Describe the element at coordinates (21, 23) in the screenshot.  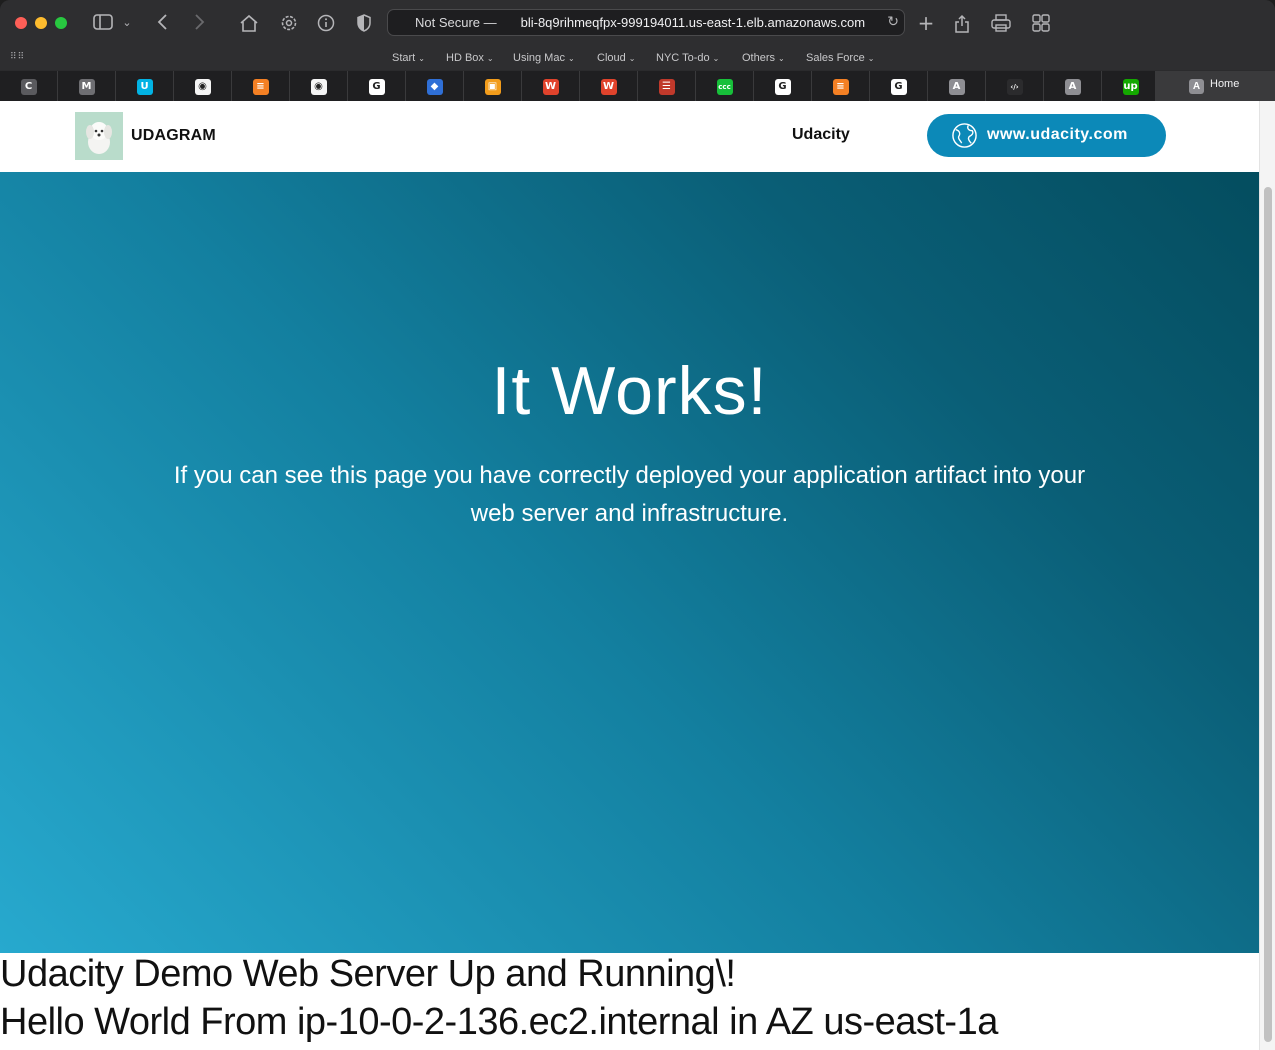
I see `close-window-button` at that location.